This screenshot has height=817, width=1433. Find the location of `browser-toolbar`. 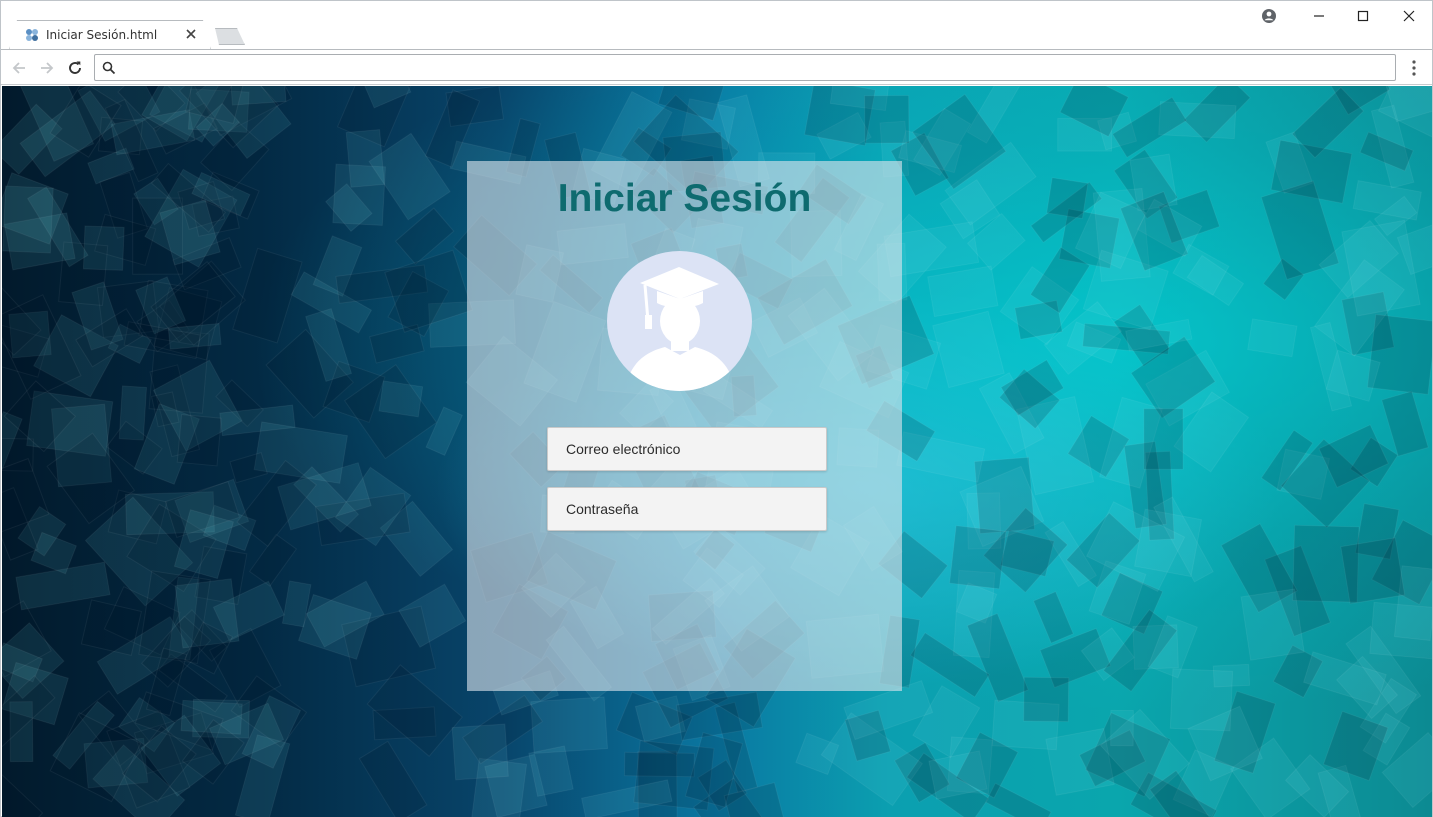

browser-toolbar is located at coordinates (716, 67).